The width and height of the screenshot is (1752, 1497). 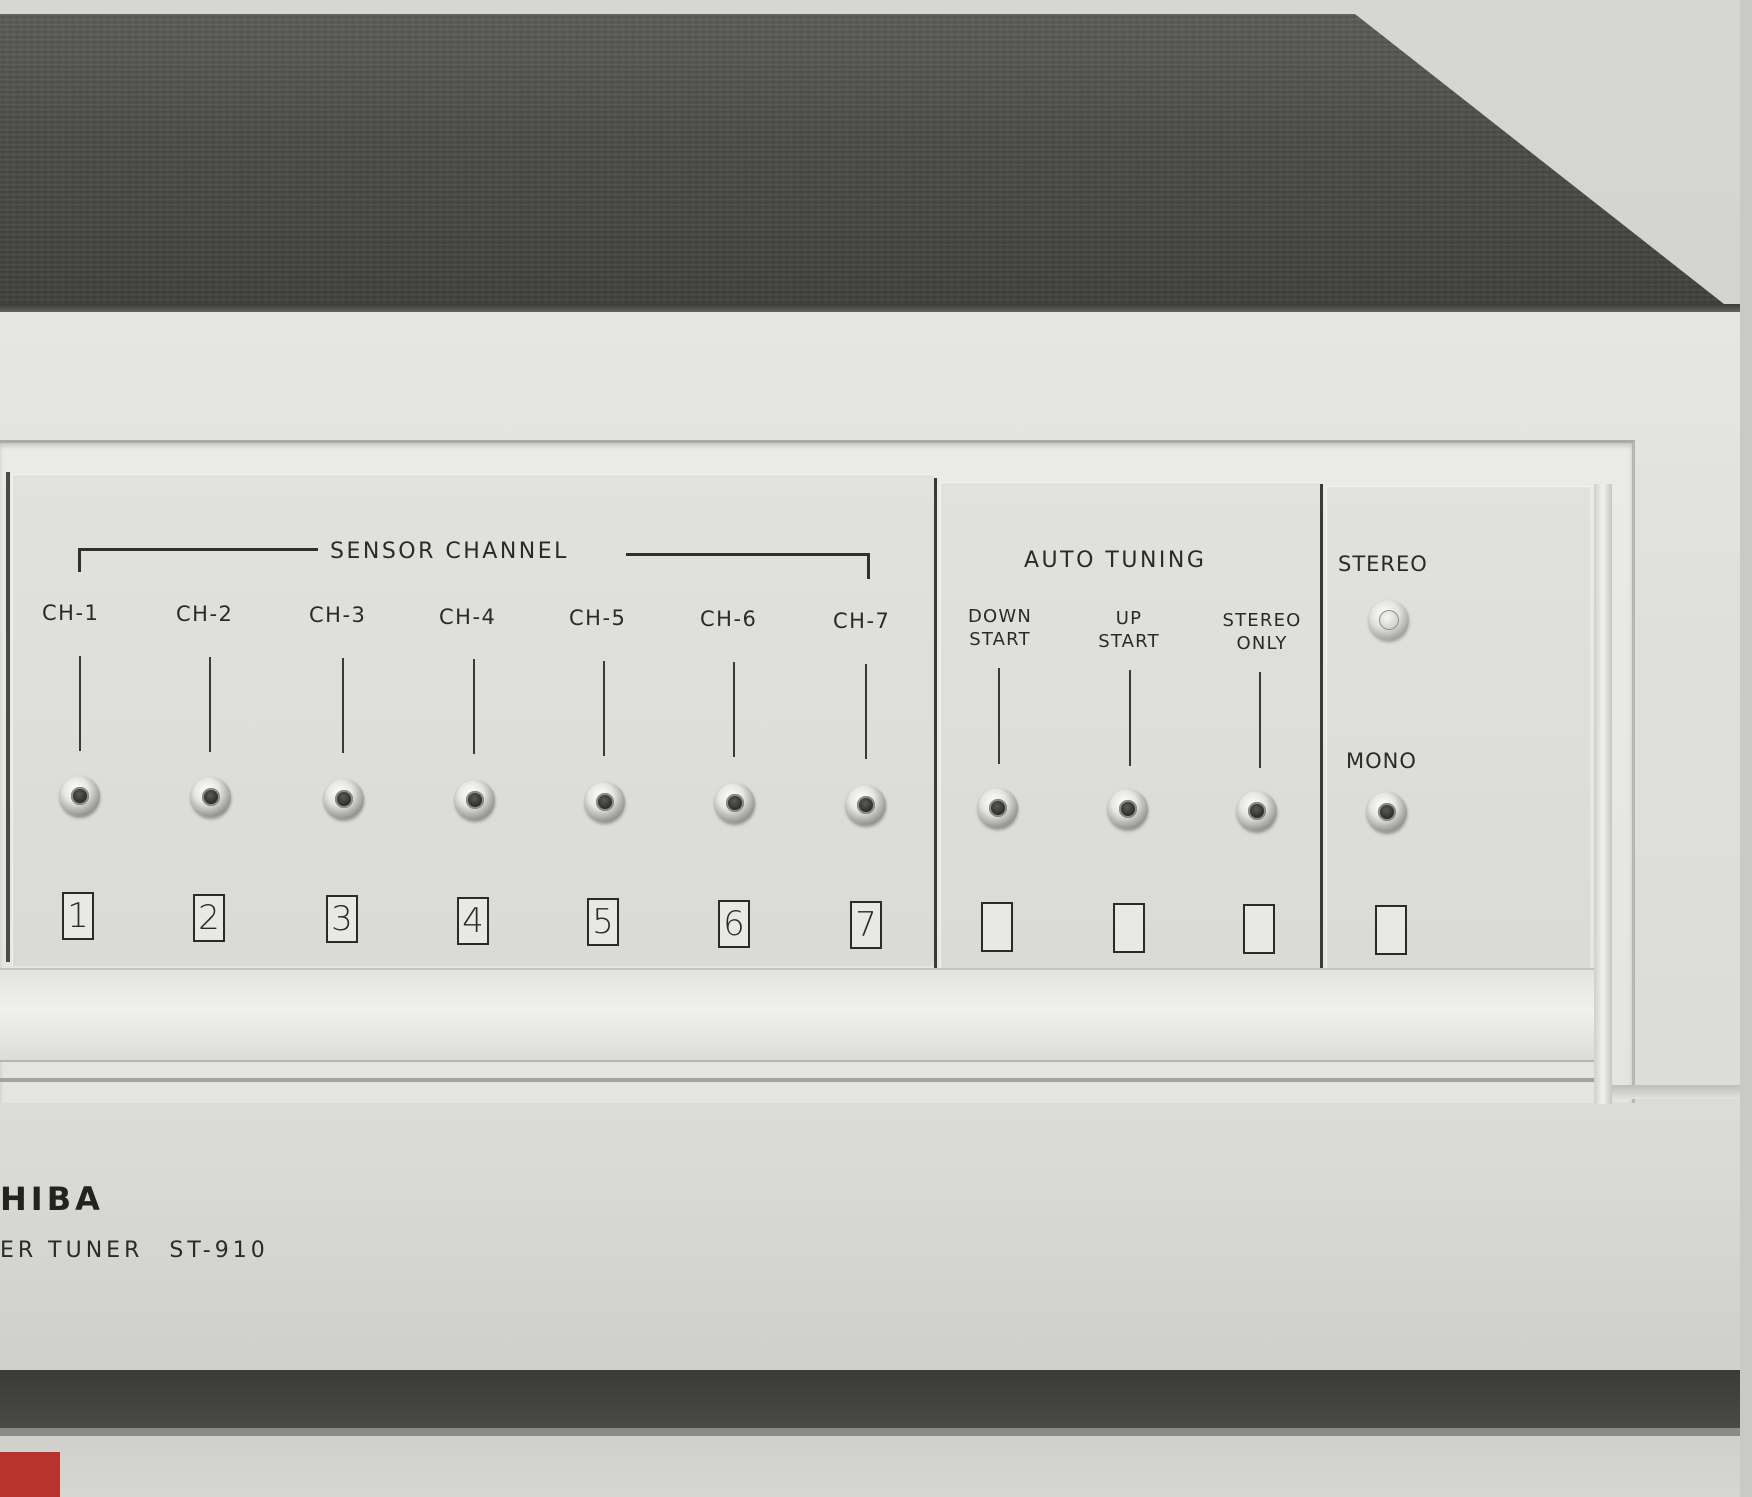 I want to click on channel-5-button, so click(x=605, y=802).